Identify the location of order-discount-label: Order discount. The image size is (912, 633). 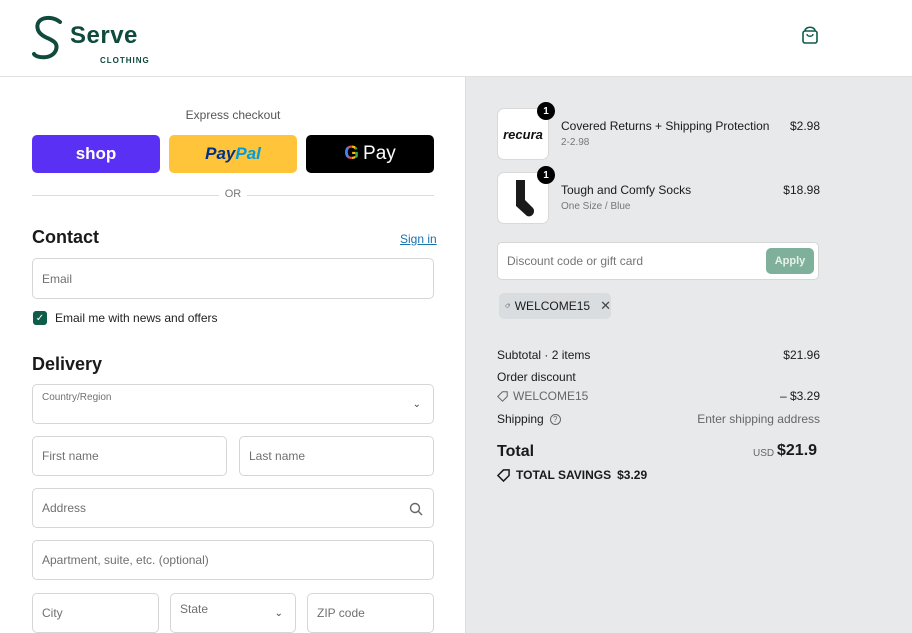
(536, 377).